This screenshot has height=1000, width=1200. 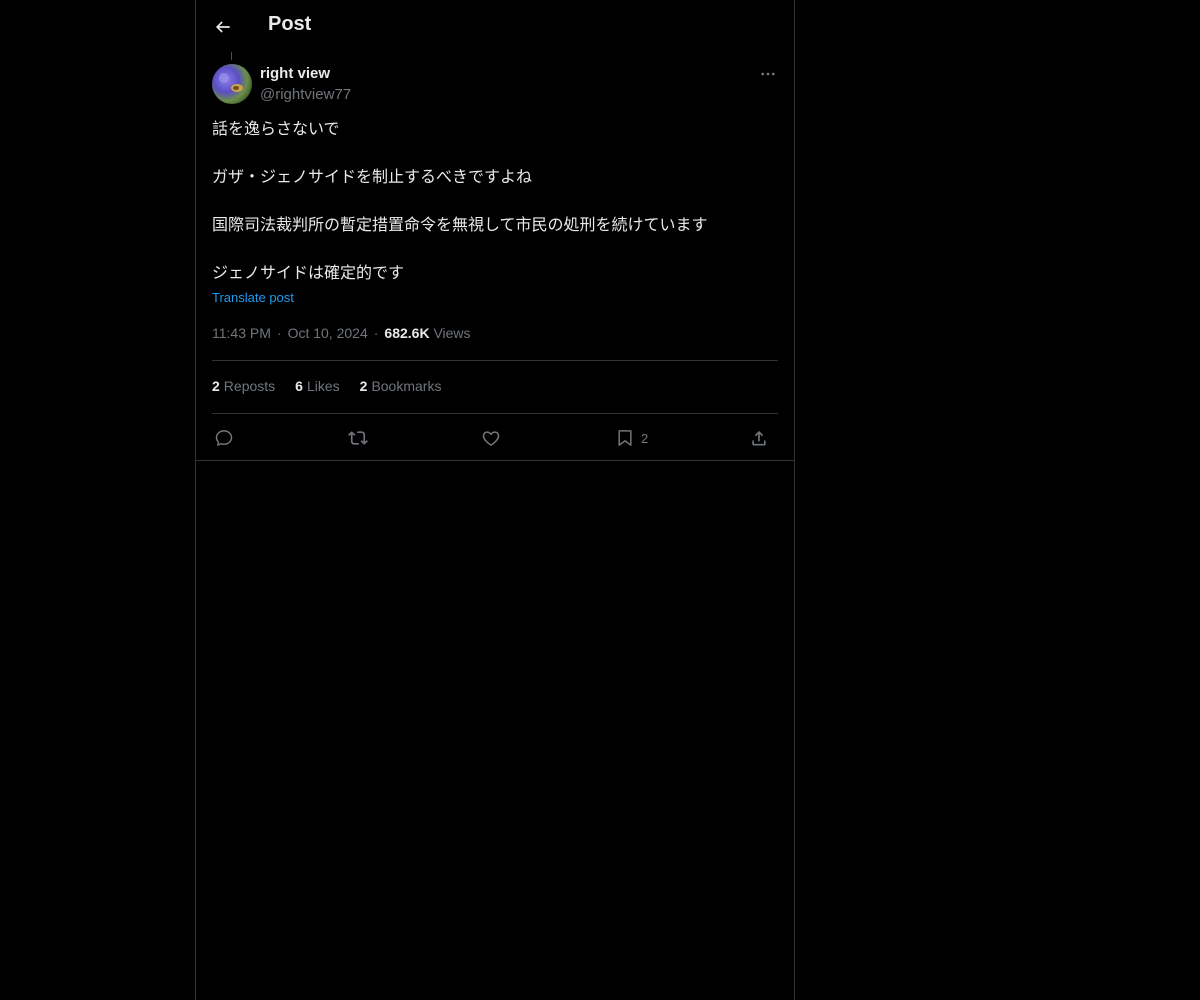 What do you see at coordinates (276, 129) in the screenshot?
I see `post-paragraph: 話を逸らさないで` at bounding box center [276, 129].